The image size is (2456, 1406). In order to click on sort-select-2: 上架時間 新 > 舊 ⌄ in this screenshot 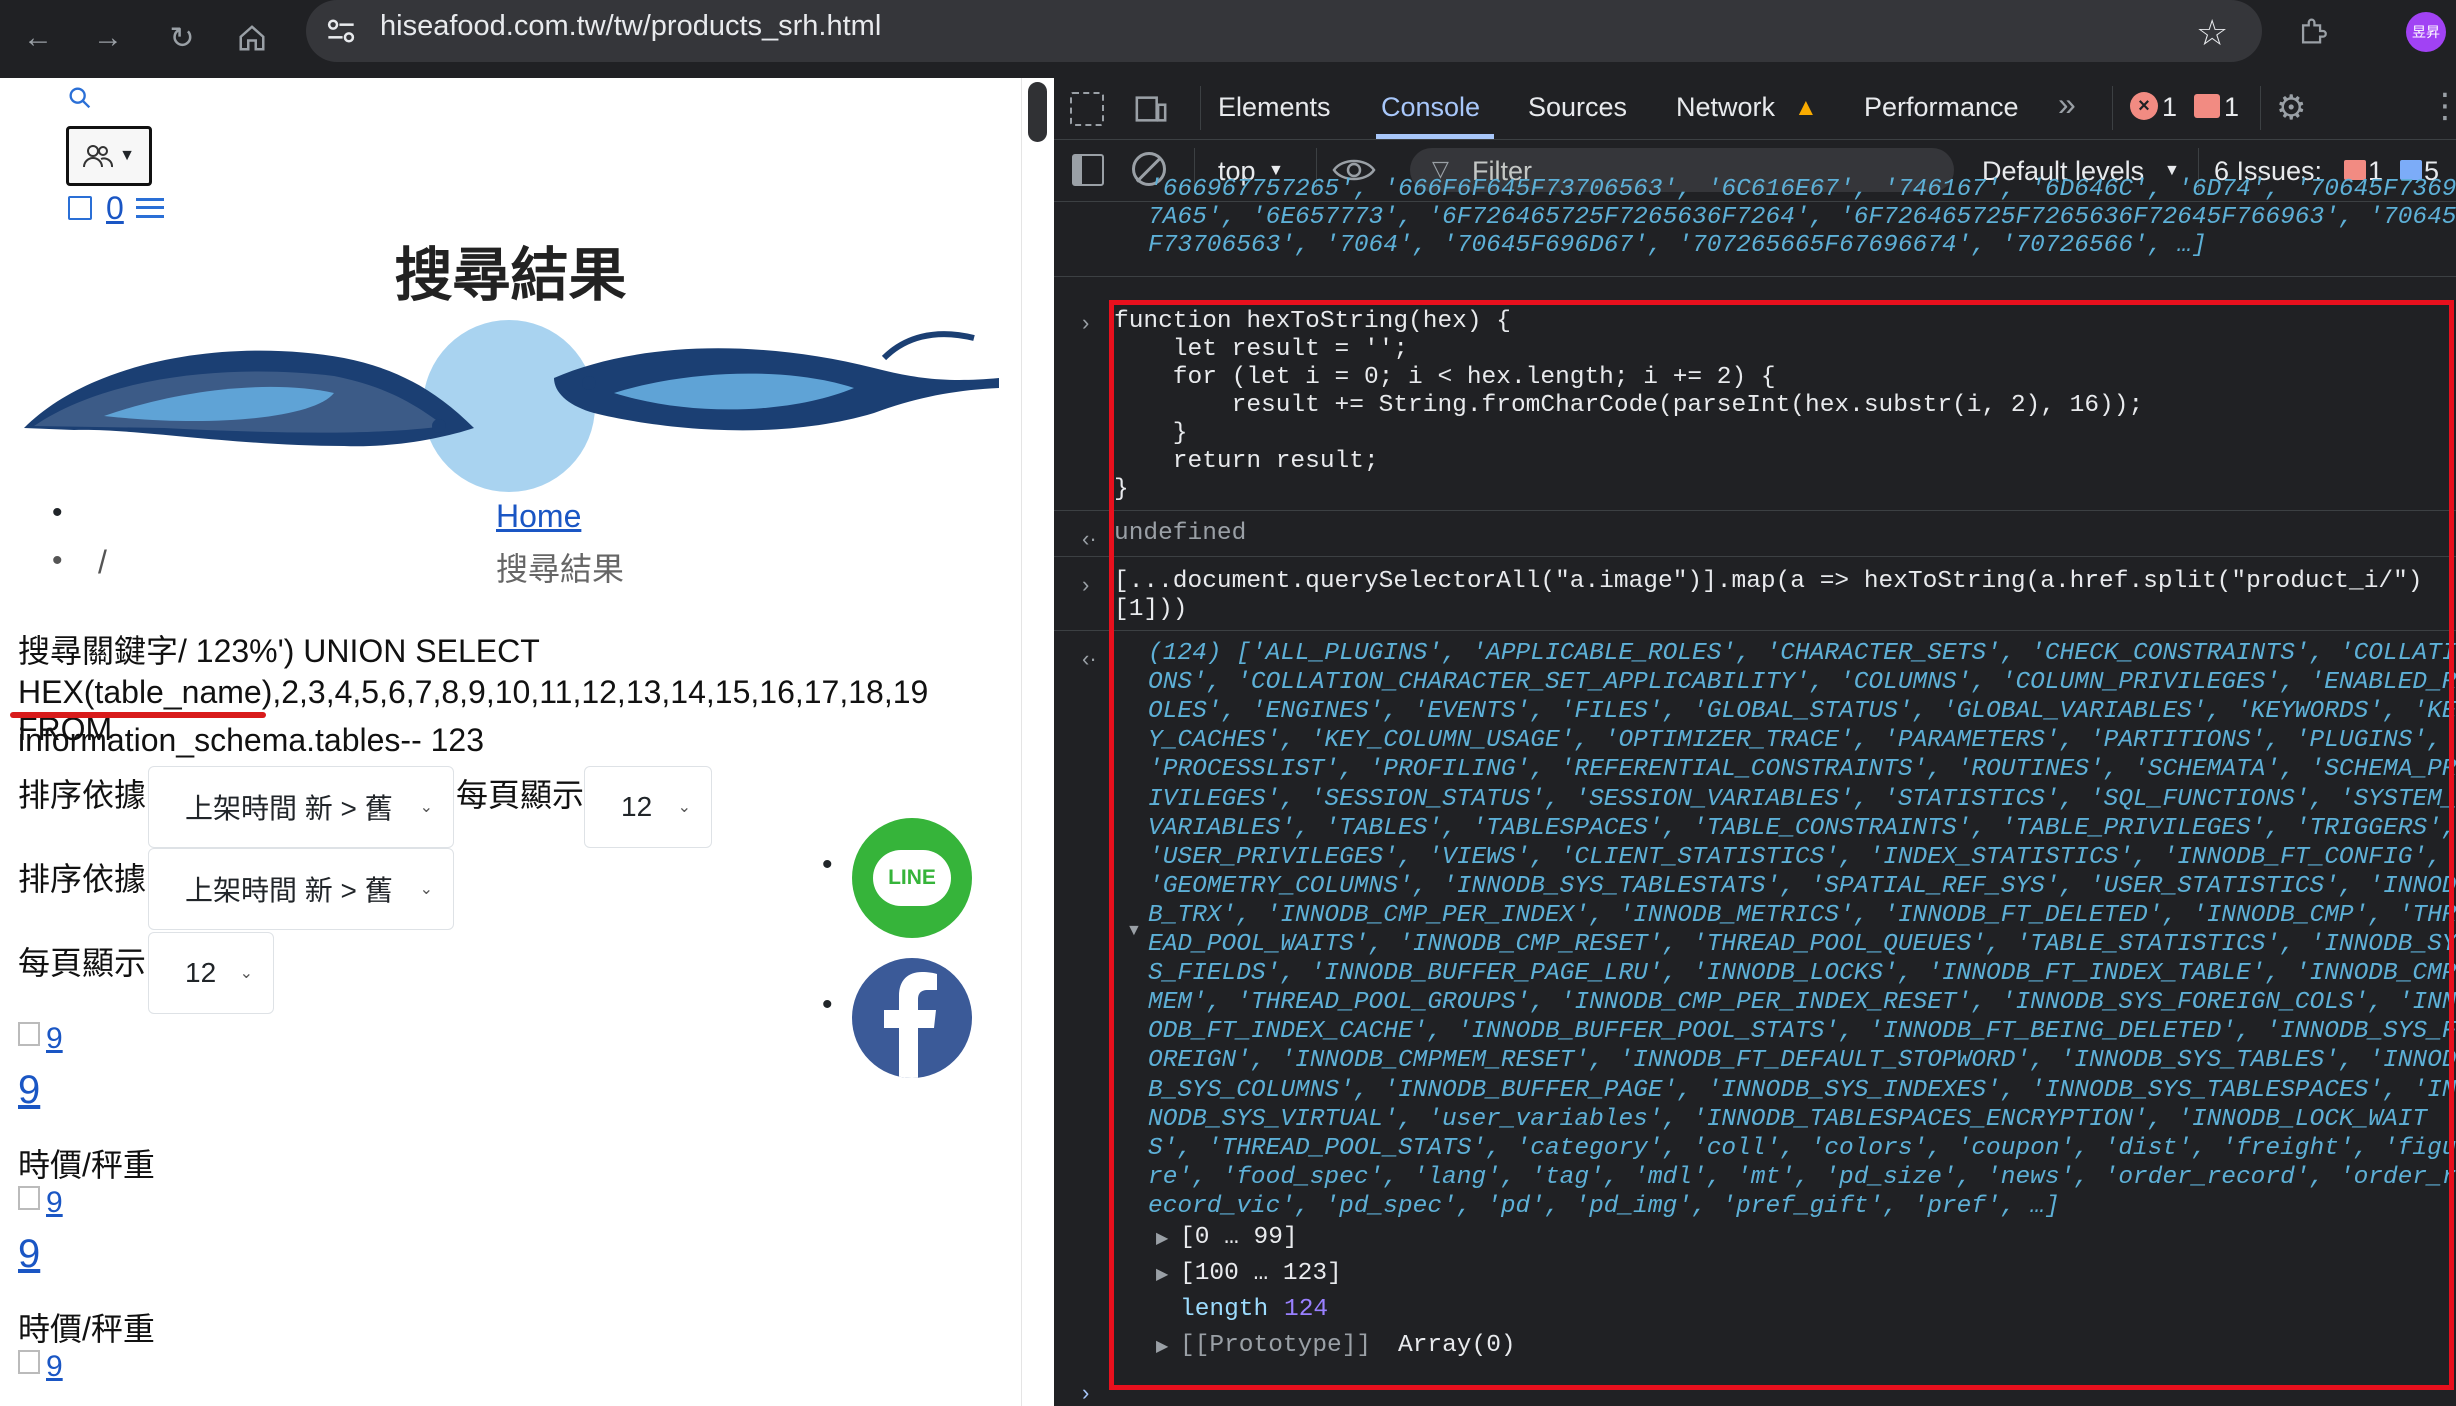, I will do `click(301, 889)`.